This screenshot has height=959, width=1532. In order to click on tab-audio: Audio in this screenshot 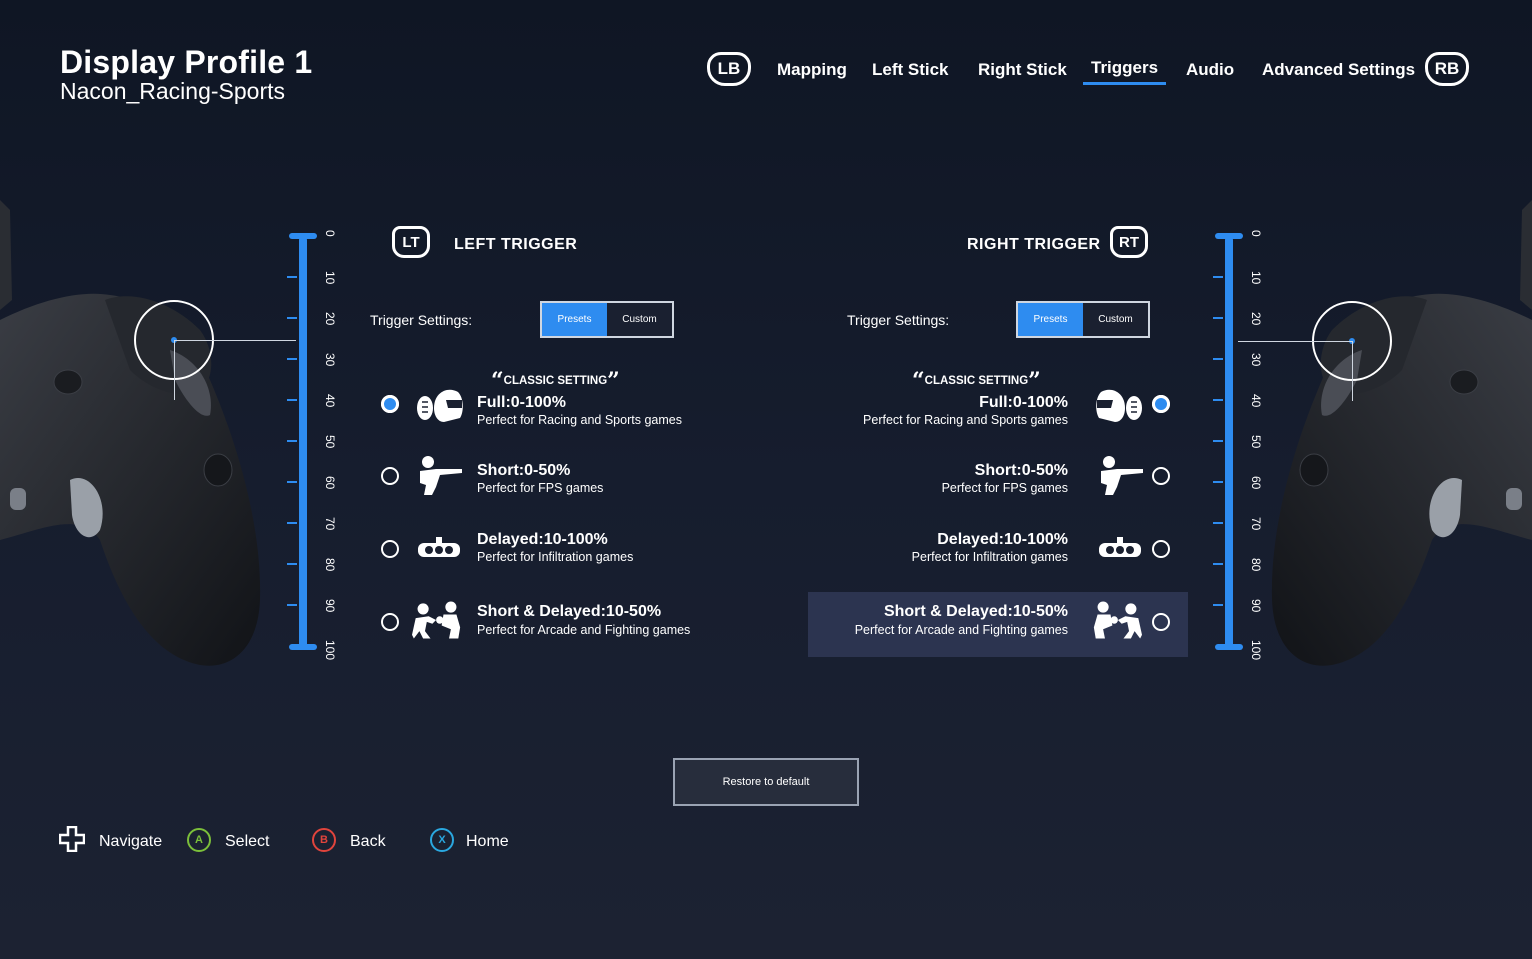, I will do `click(1210, 70)`.